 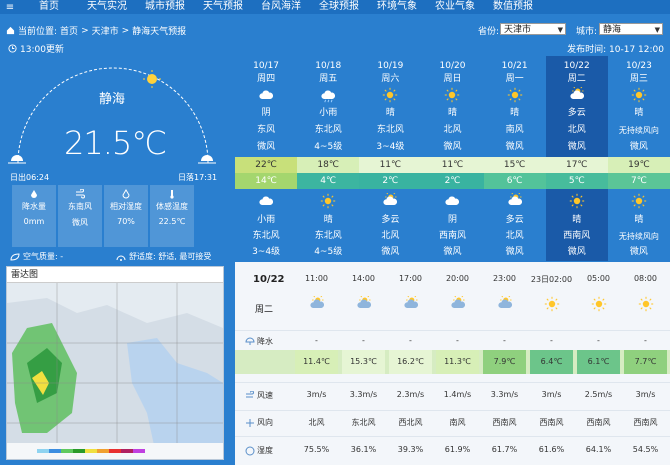 What do you see at coordinates (576, 165) in the screenshot?
I see `high-temp: 17℃` at bounding box center [576, 165].